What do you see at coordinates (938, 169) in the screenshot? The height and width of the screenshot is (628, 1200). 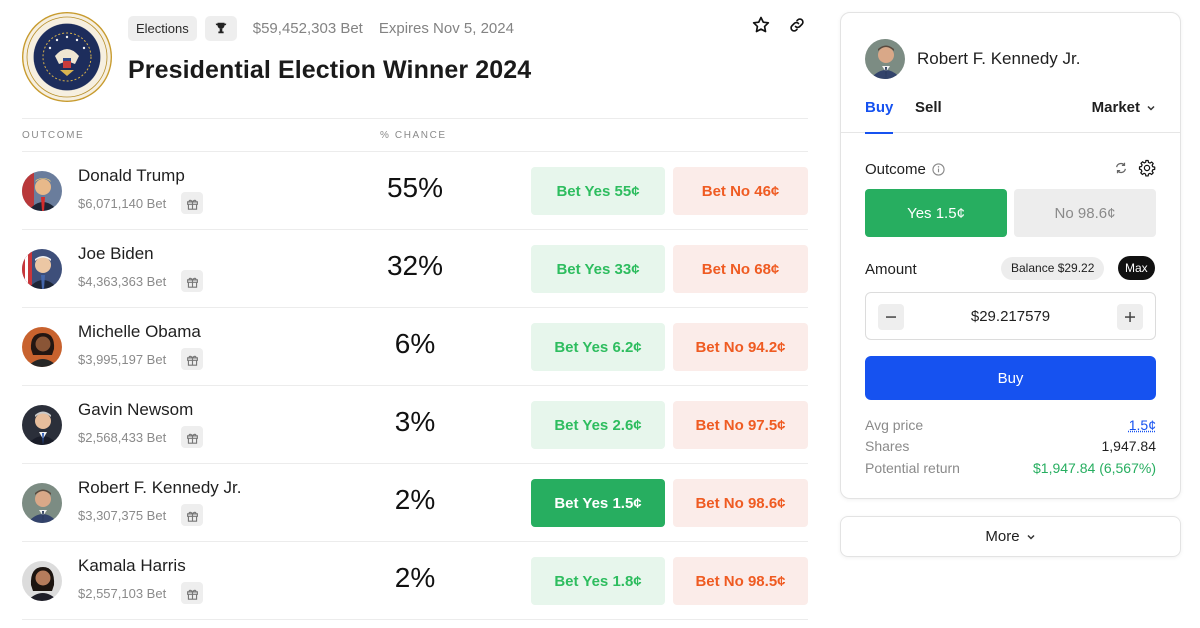 I see `info-icon` at bounding box center [938, 169].